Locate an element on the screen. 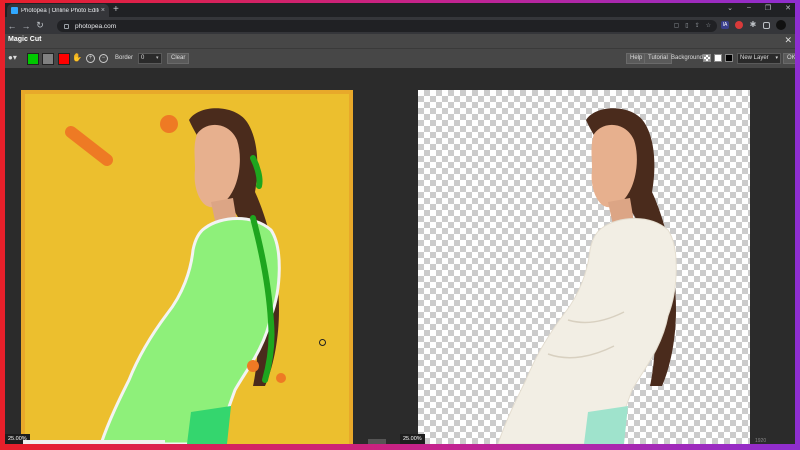  address-bar: photopea.com ▢ ▯ ⇪ ☆ is located at coordinates (387, 26).